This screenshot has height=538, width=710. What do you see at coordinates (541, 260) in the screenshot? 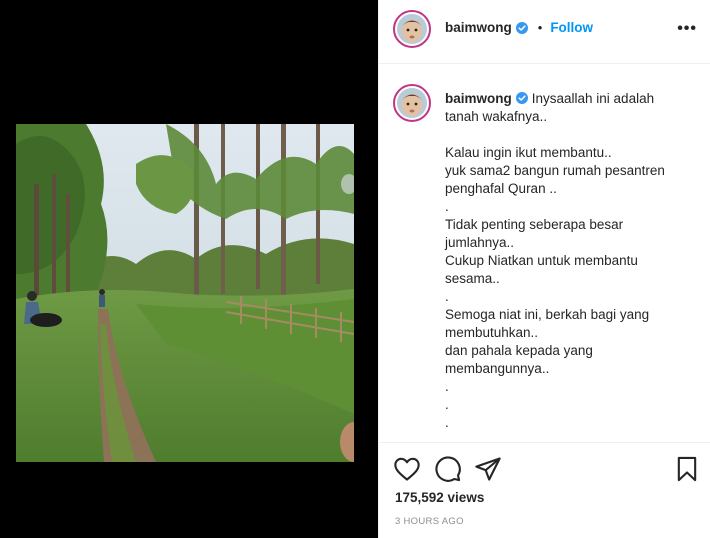
I see `caption-line: Cukup Niatkan untuk membantu` at bounding box center [541, 260].